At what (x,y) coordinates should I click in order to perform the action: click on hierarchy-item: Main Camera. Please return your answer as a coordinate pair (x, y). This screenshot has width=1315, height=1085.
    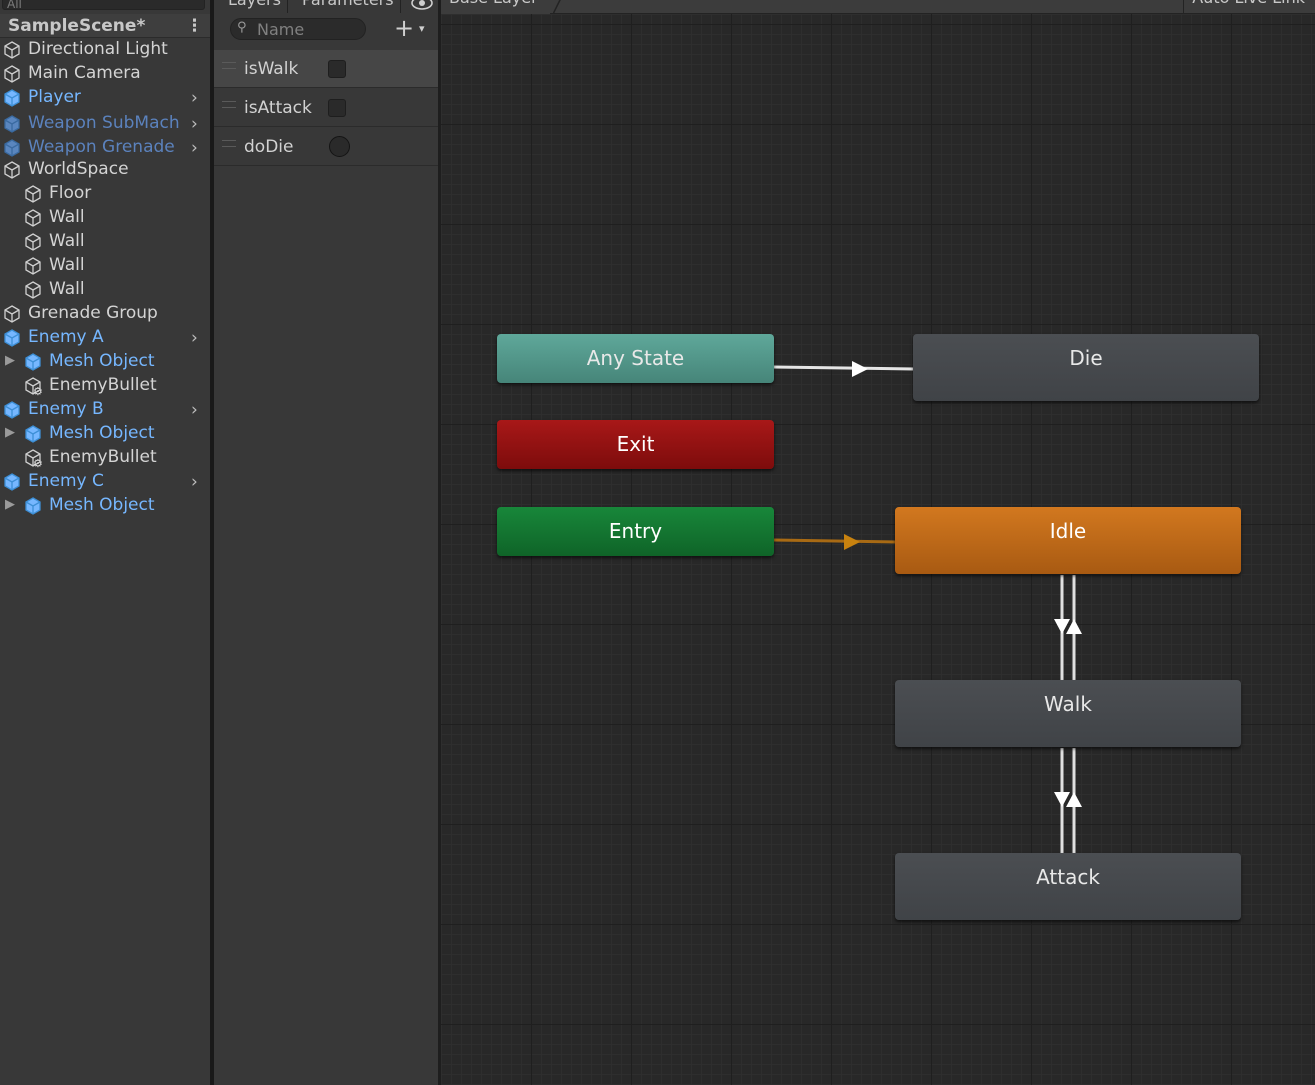
    Looking at the image, I should click on (105, 74).